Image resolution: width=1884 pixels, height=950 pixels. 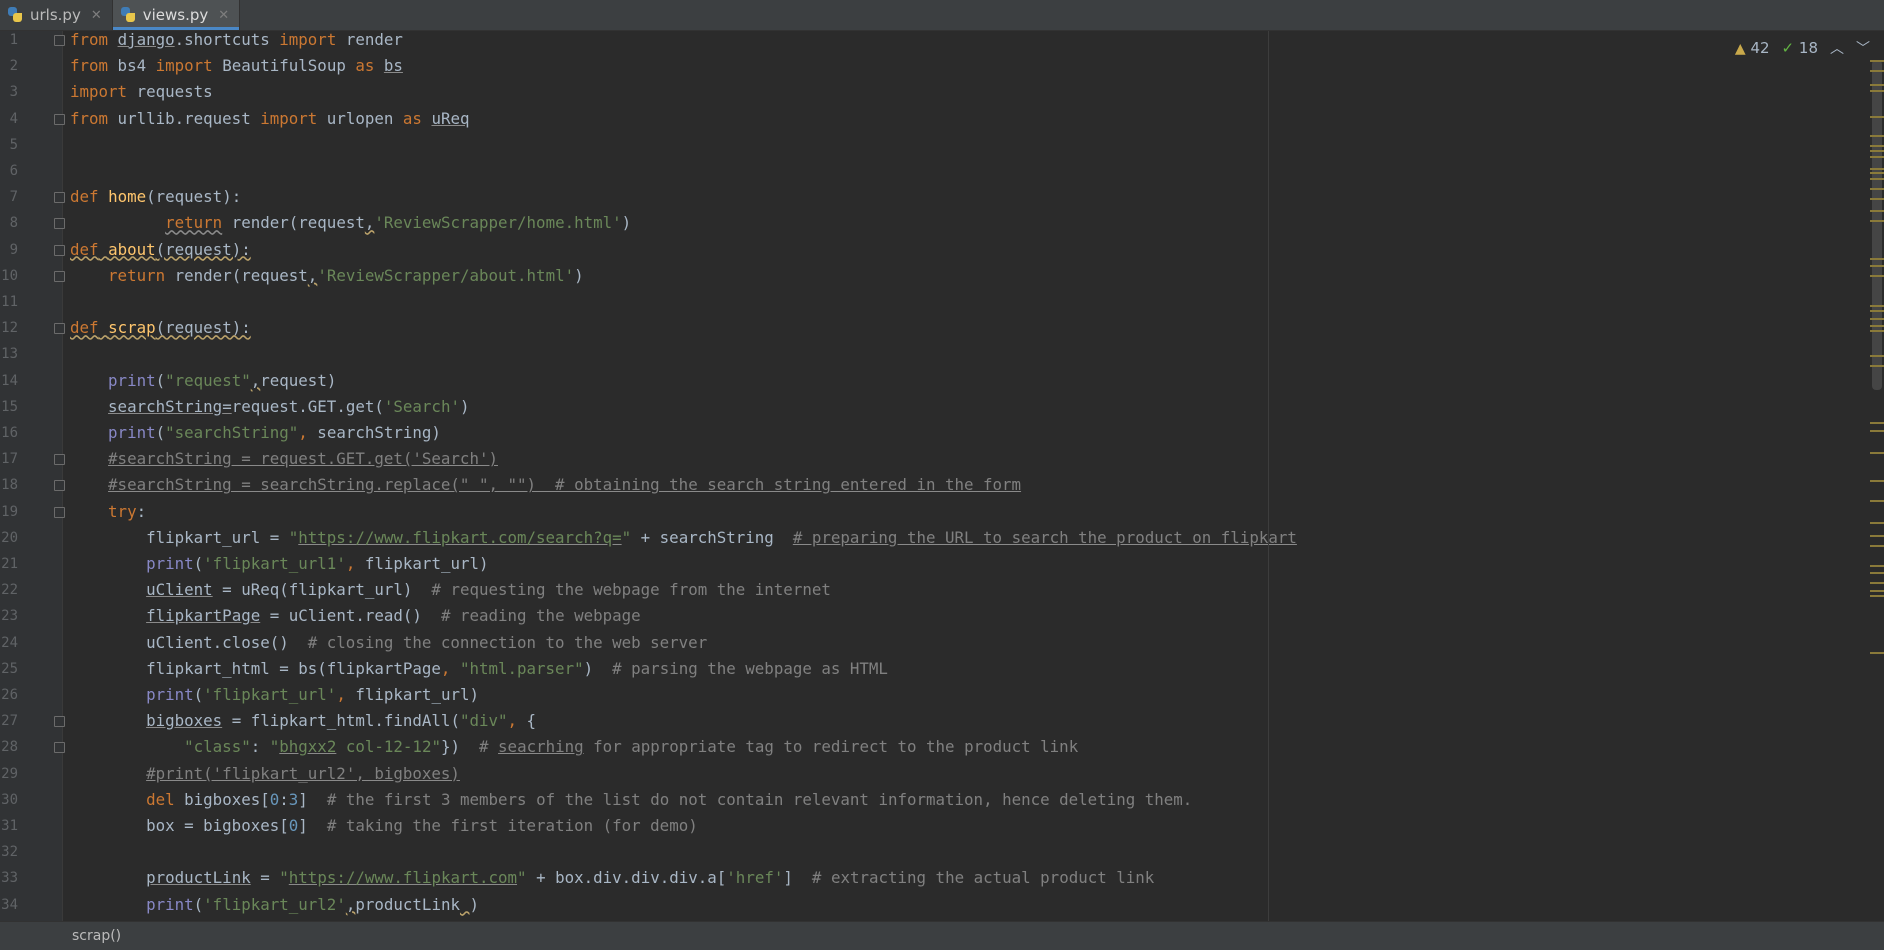 What do you see at coordinates (155, 197) in the screenshot?
I see `code-line: def home(request):` at bounding box center [155, 197].